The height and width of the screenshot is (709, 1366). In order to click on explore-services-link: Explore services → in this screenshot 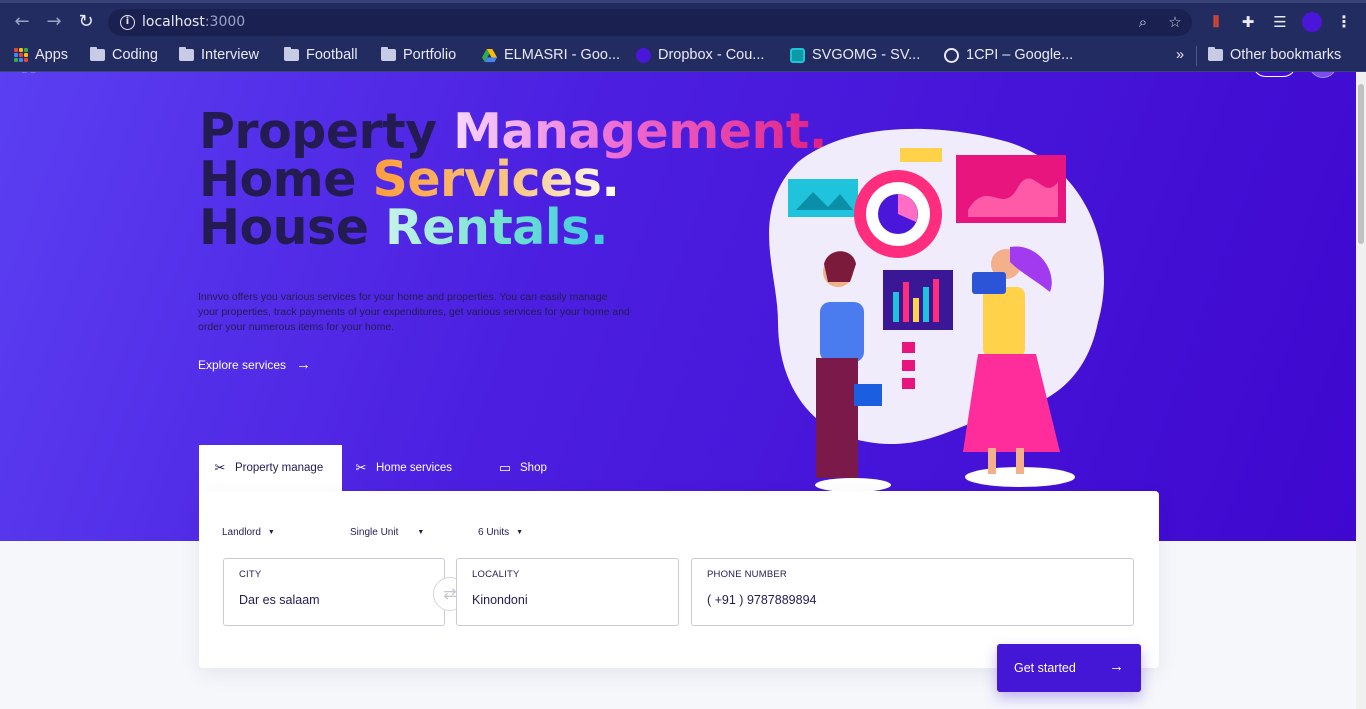, I will do `click(254, 364)`.